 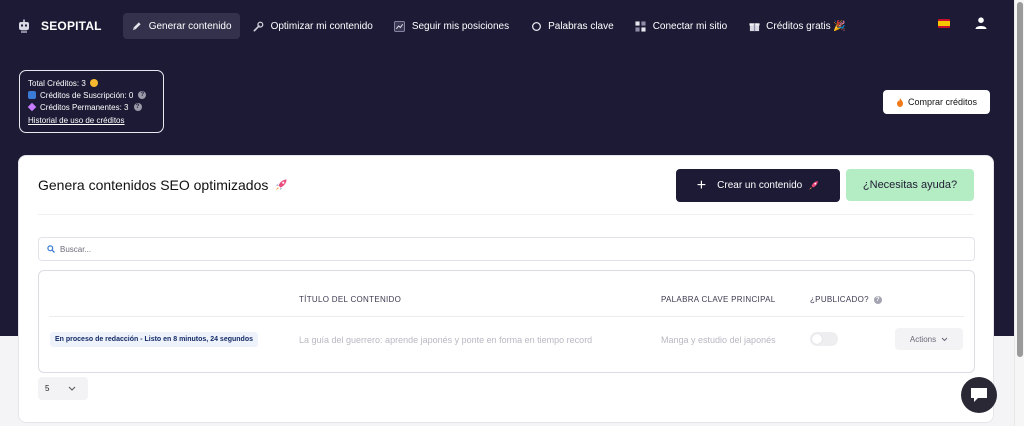 I want to click on user-icon, so click(x=981, y=23).